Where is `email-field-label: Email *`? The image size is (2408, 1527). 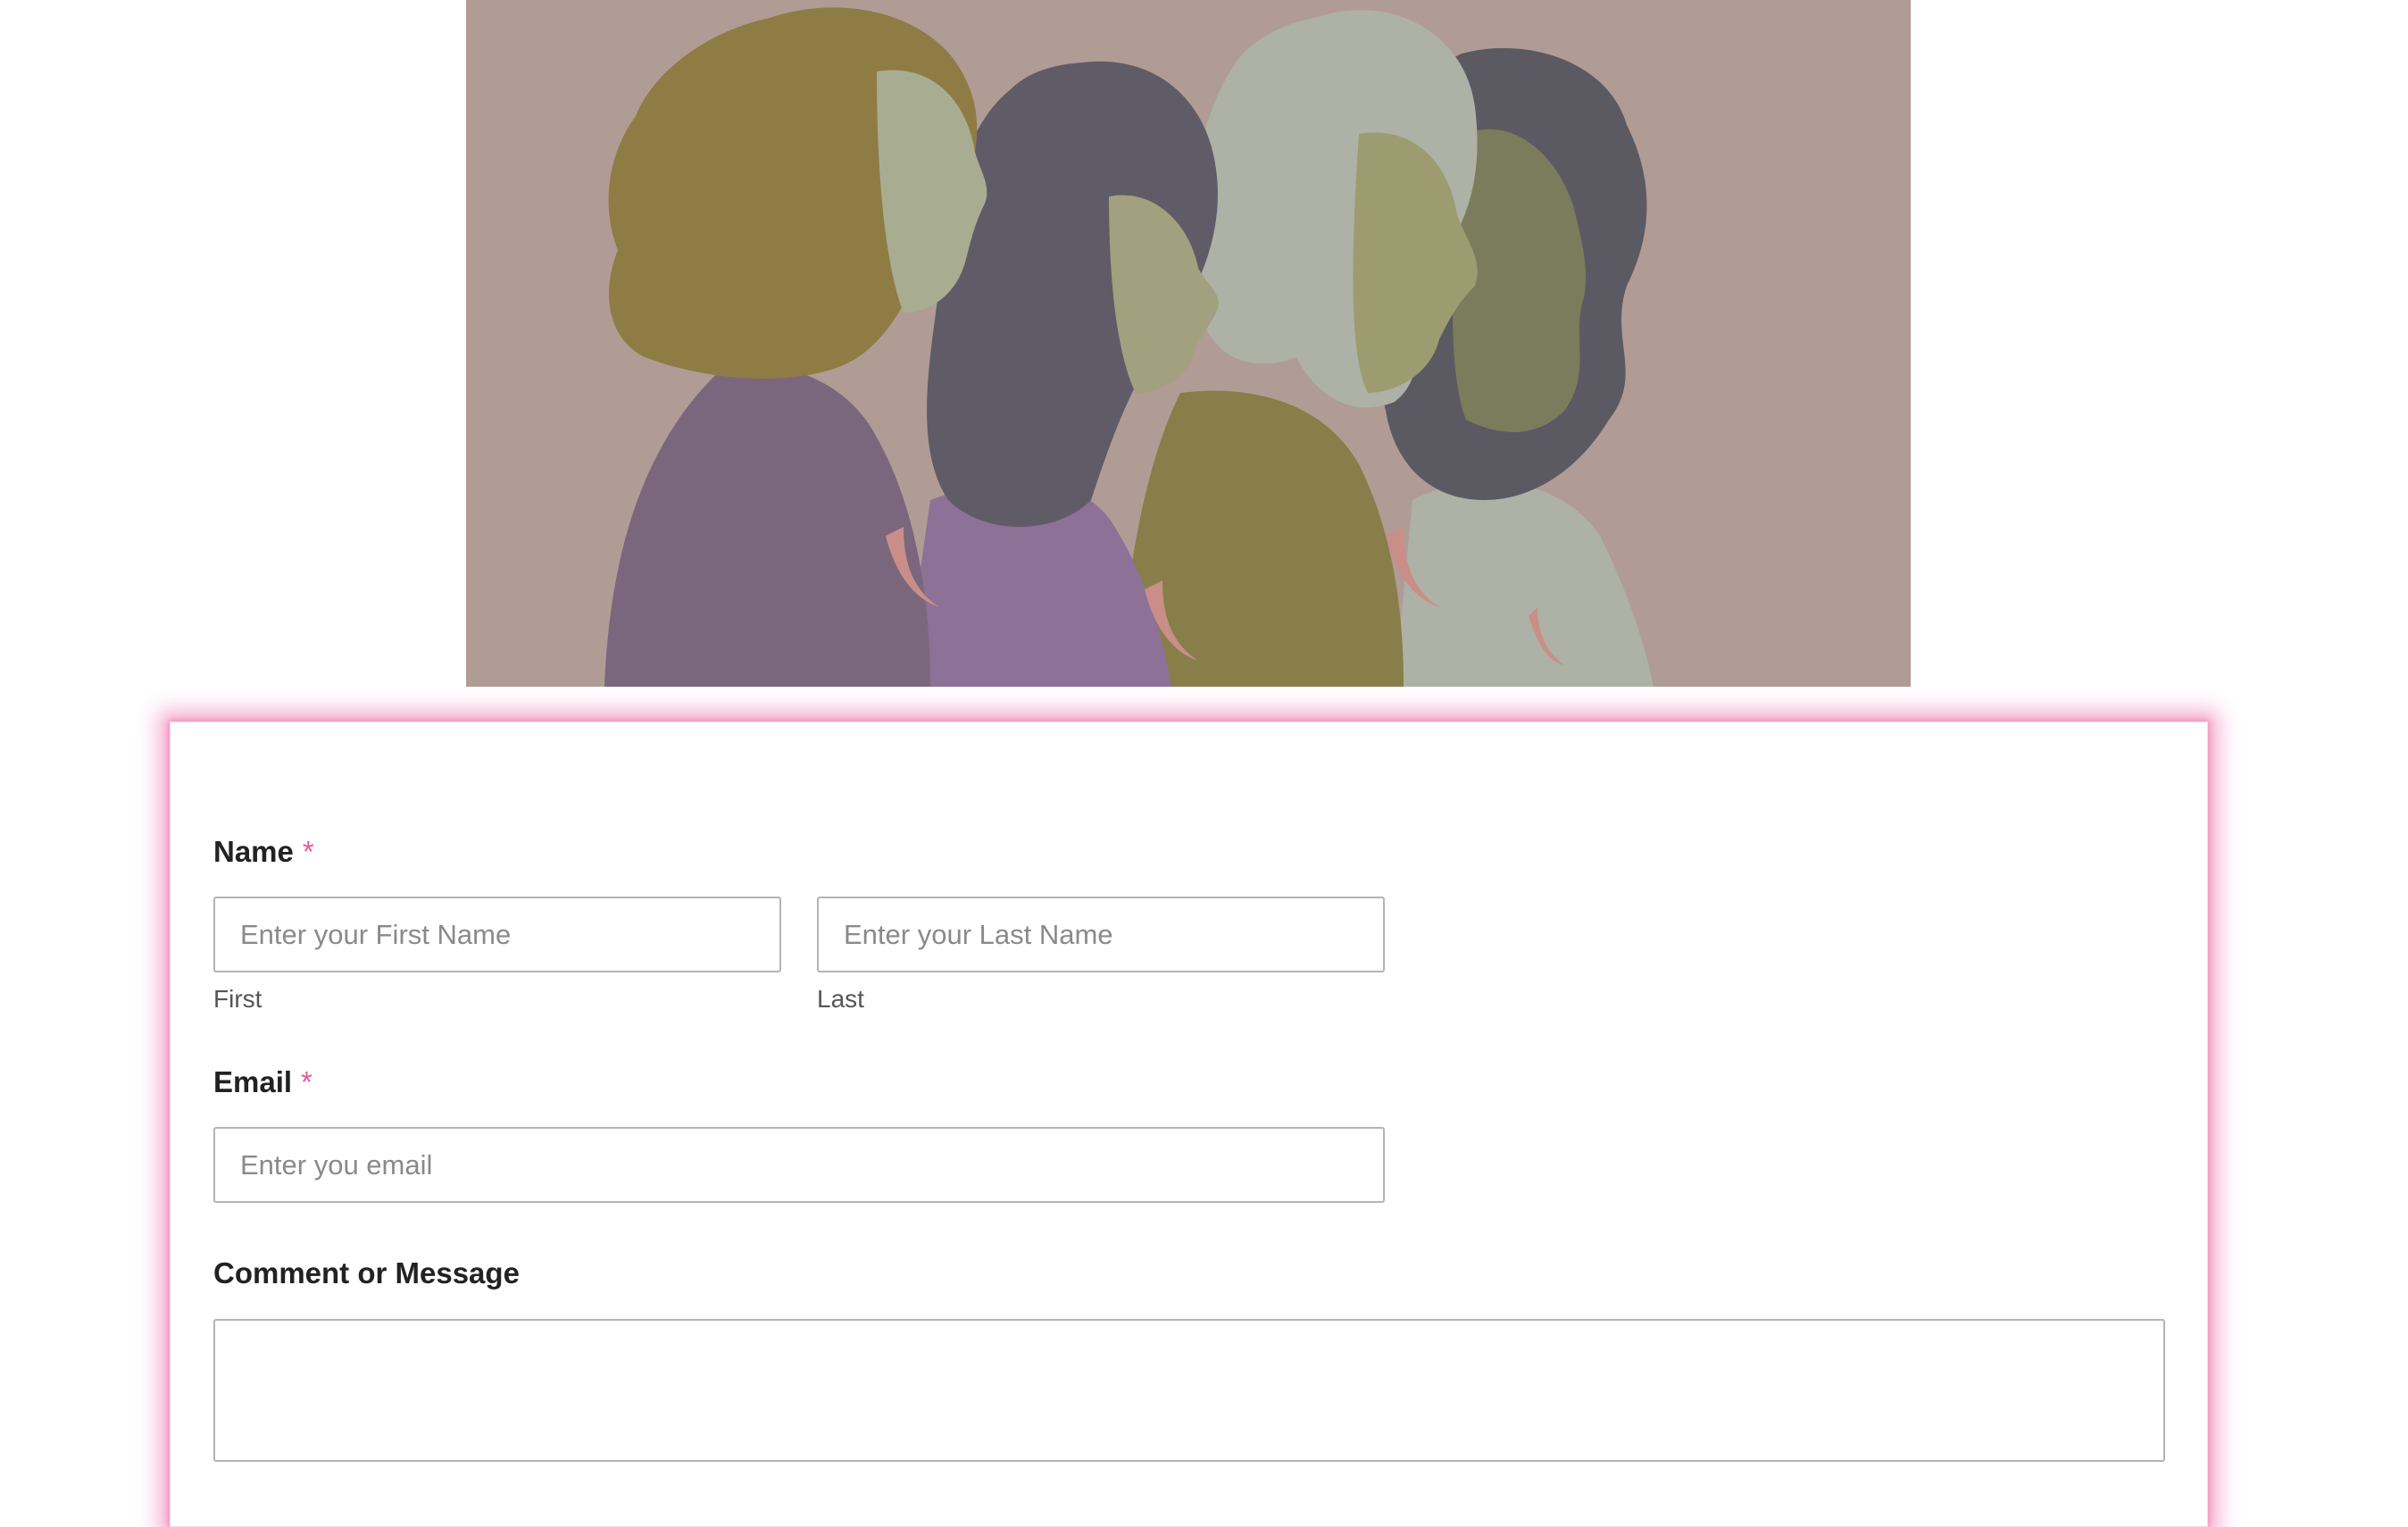 email-field-label: Email * is located at coordinates (262, 1082).